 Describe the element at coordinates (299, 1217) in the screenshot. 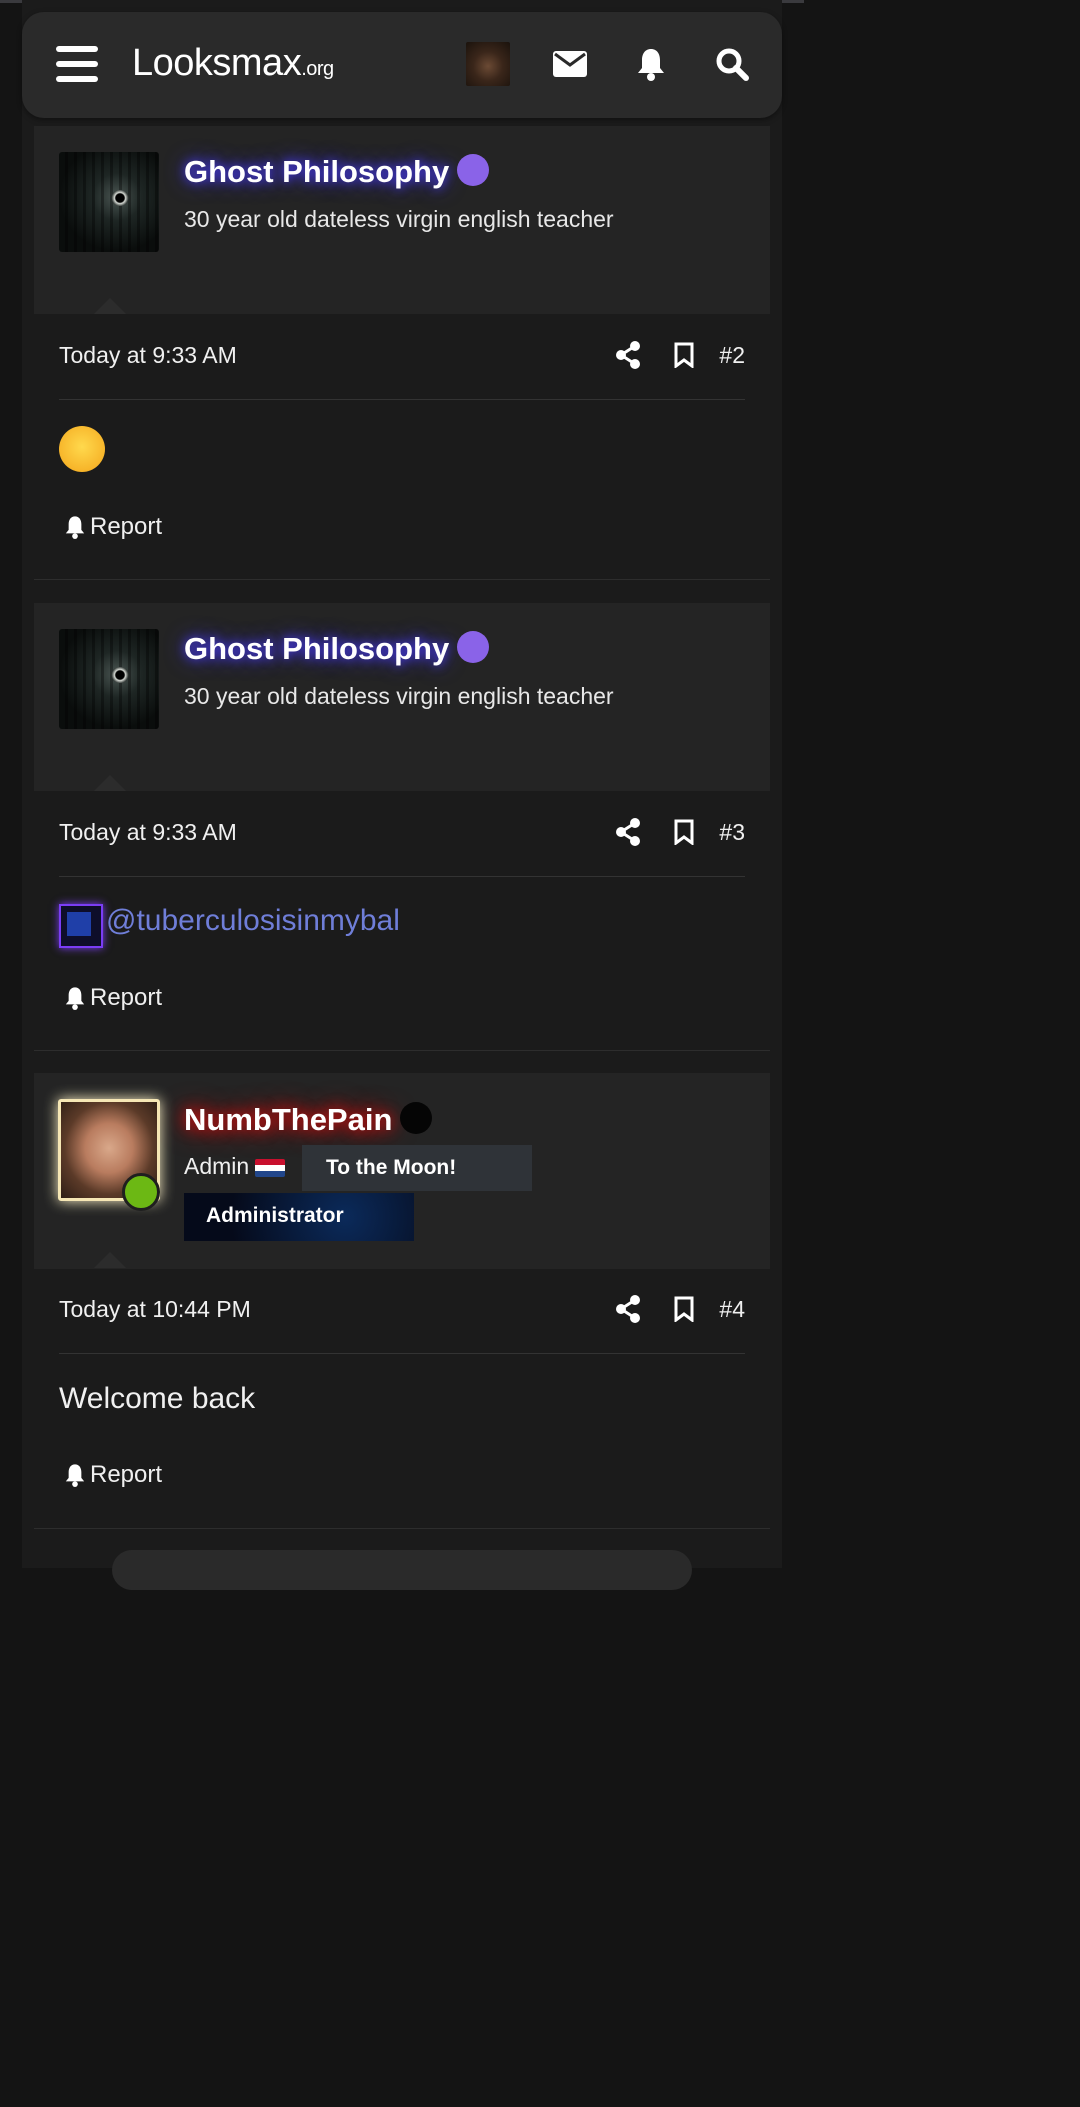

I see `administrator-banner: Administrator` at that location.